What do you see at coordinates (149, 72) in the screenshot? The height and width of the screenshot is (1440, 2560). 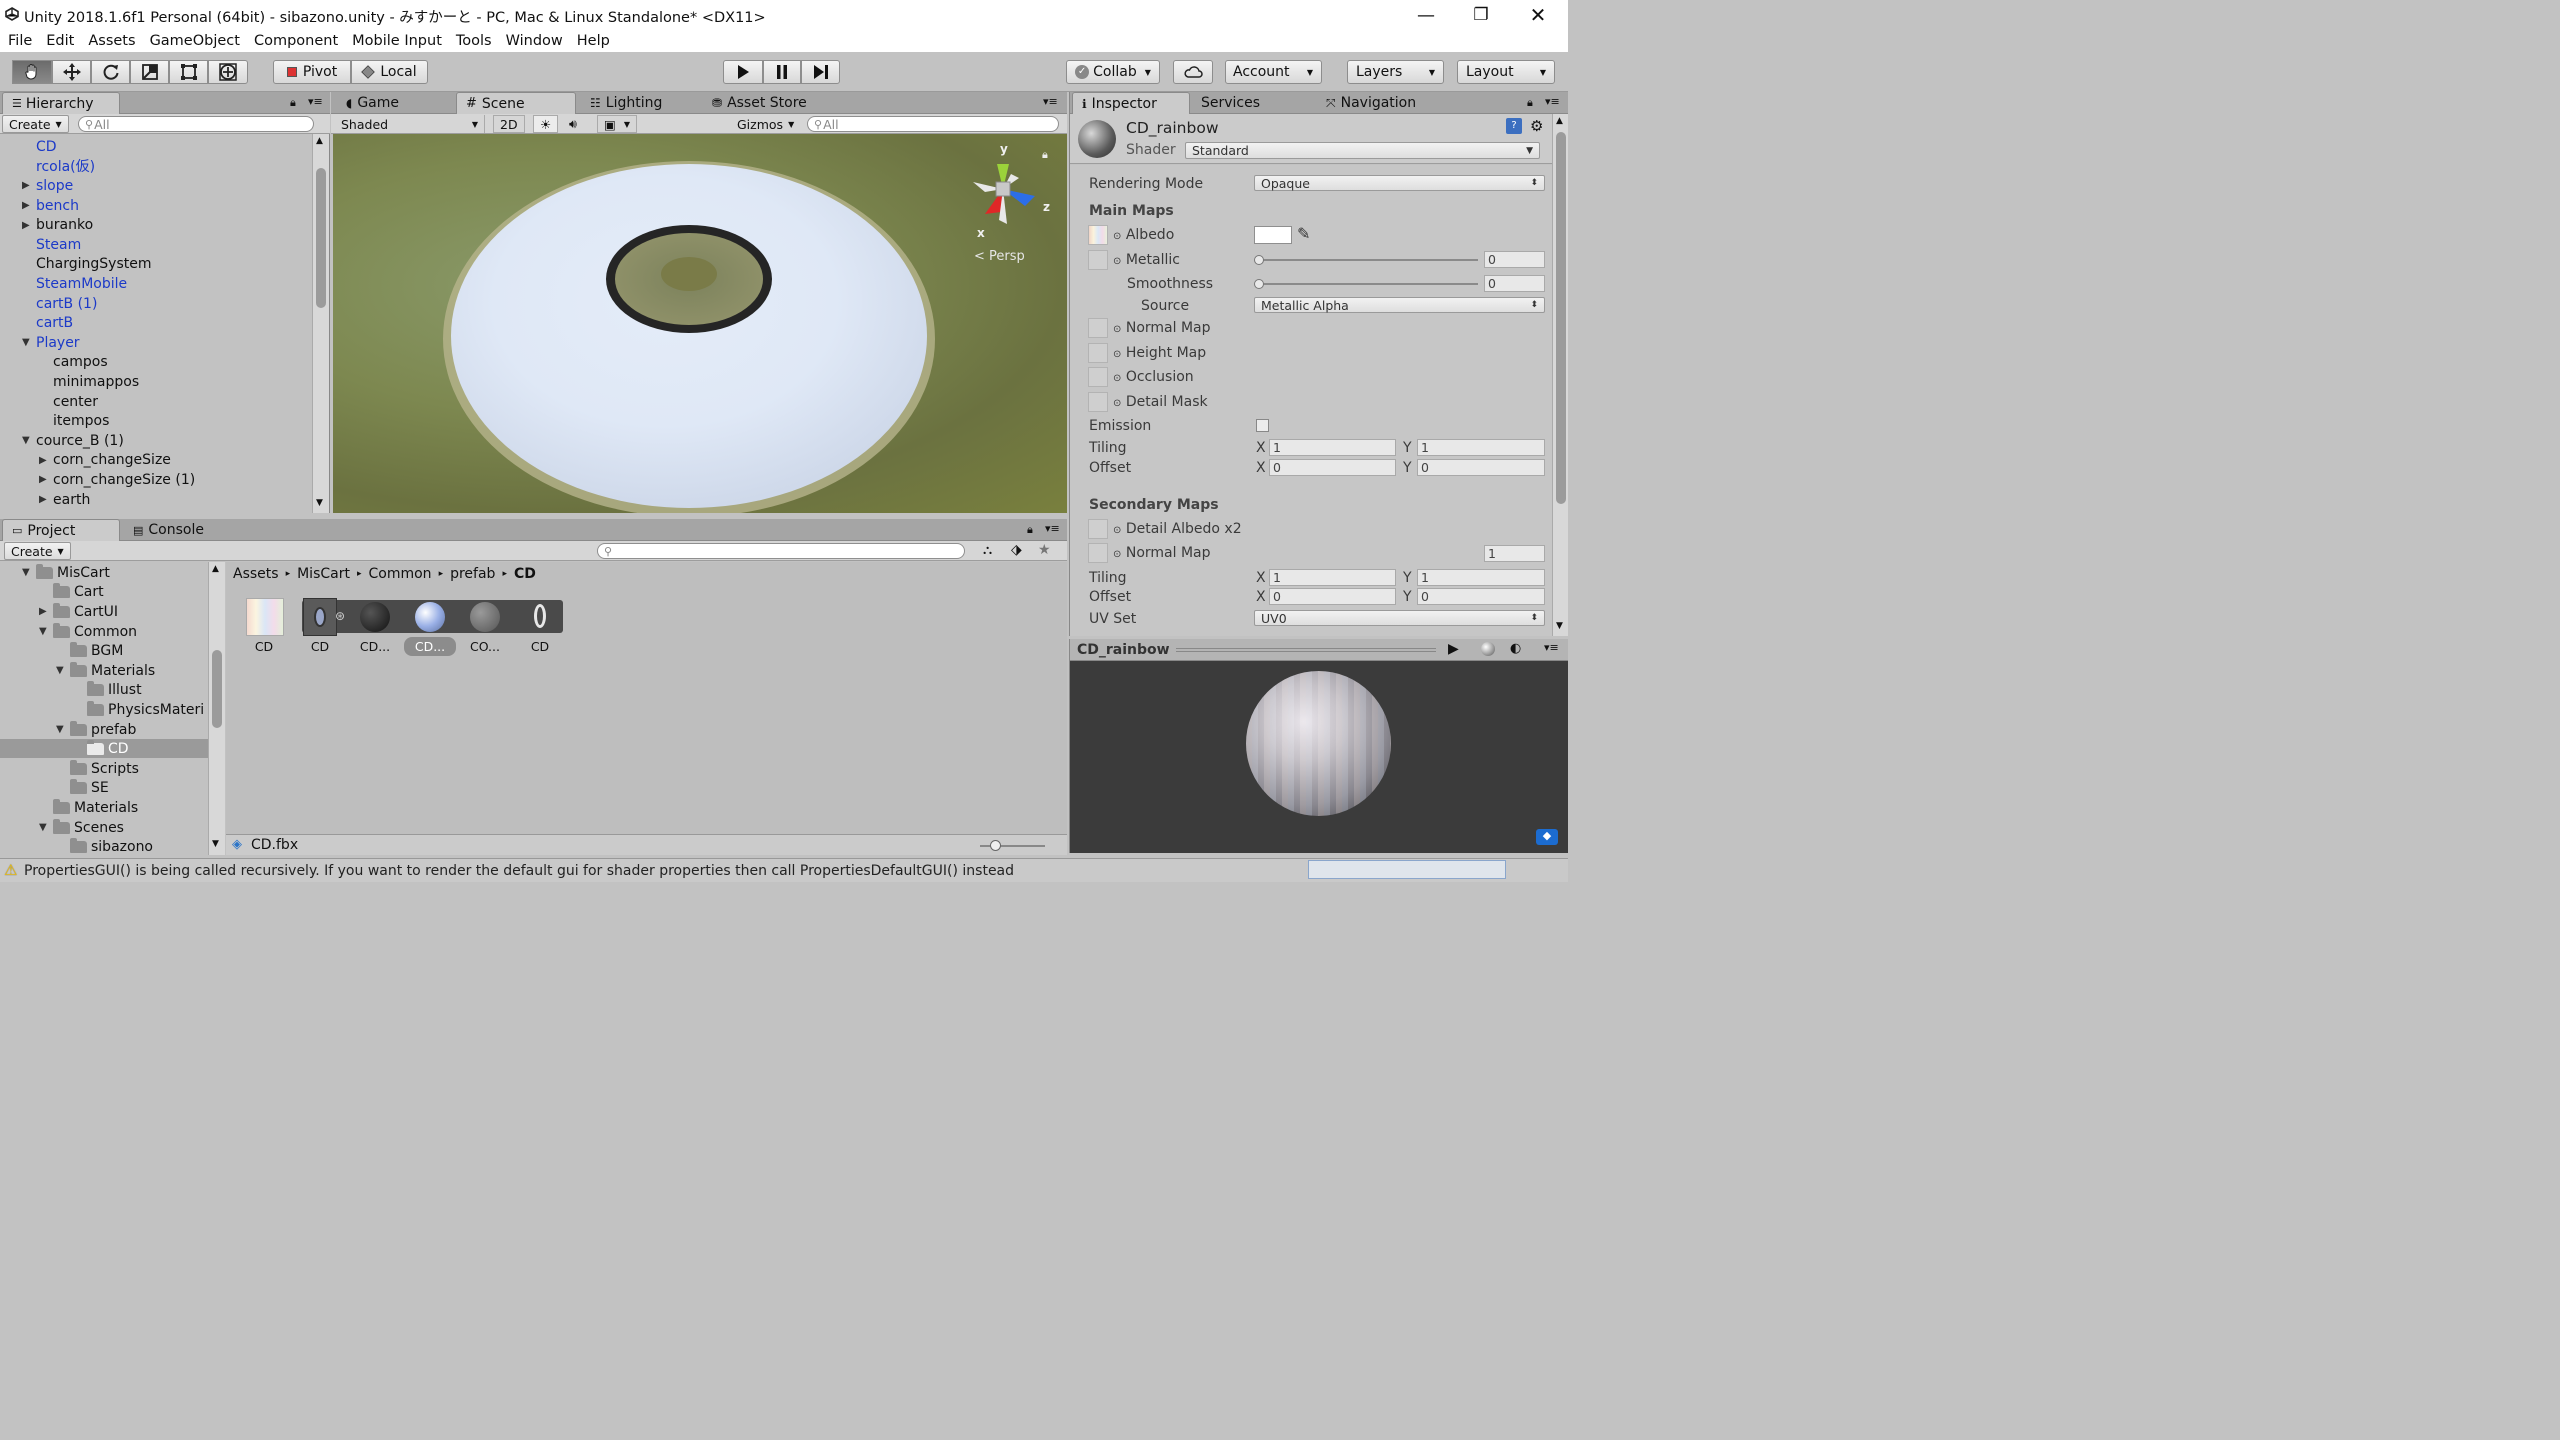 I see `scale-tool-button` at bounding box center [149, 72].